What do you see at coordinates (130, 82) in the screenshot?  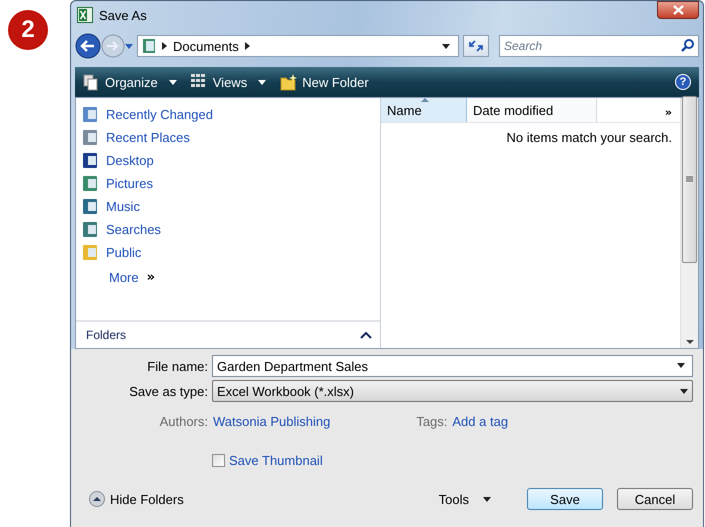 I see `toolbar-button: Organize` at bounding box center [130, 82].